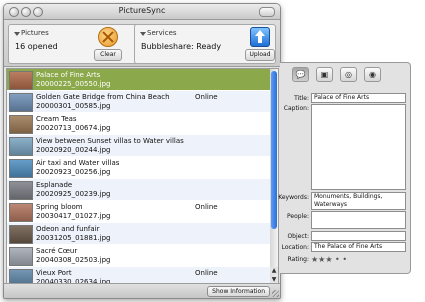 The width and height of the screenshot is (425, 302). Describe the element at coordinates (73, 172) in the screenshot. I see `photo-filename: 20020923_00256.jpg` at that location.